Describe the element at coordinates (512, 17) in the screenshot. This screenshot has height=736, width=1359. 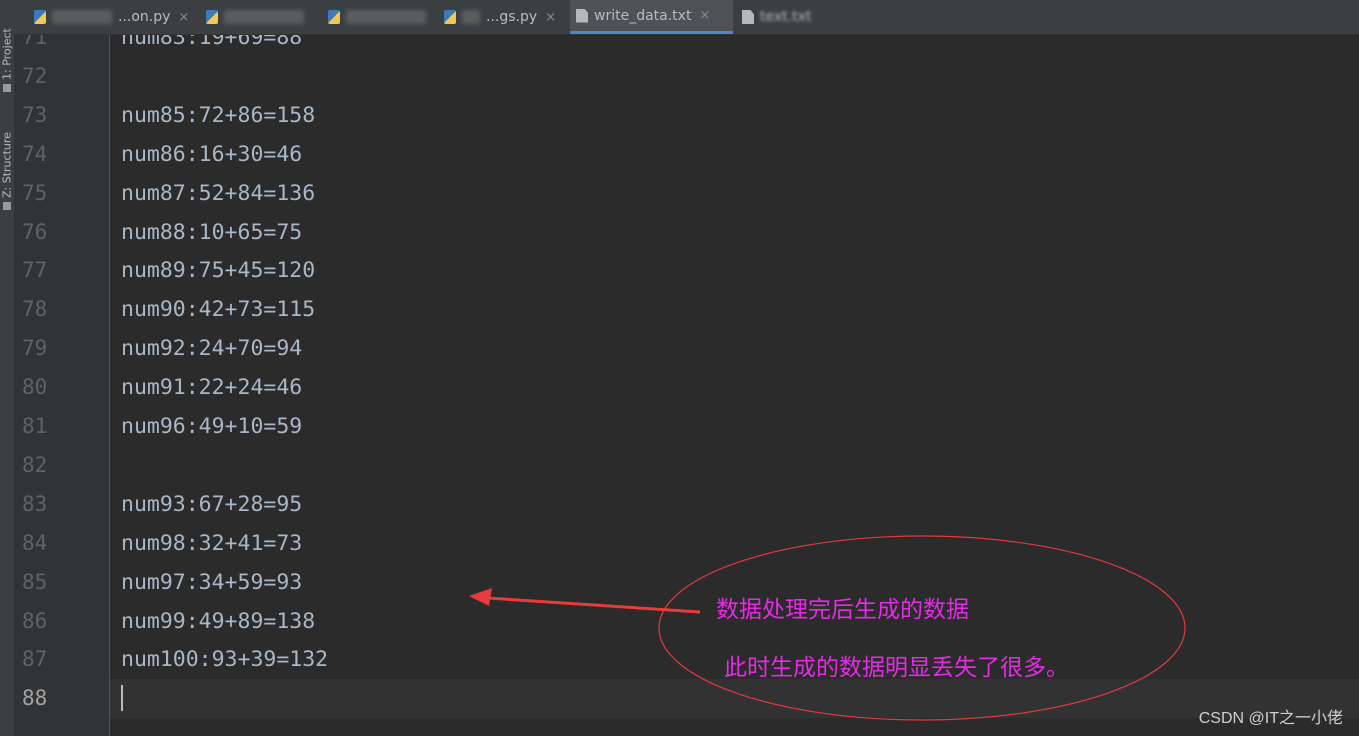
I see `tab-label: ...gs.py` at that location.